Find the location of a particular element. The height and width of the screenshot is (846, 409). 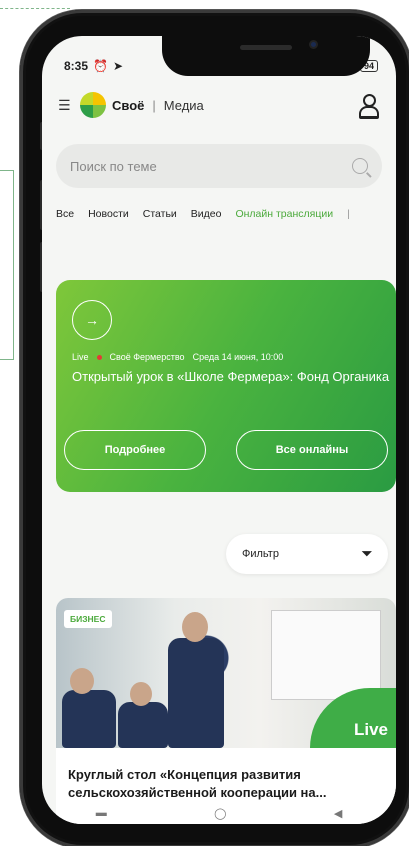

app-header: ☰ Своё | Медиа is located at coordinates (218, 105).